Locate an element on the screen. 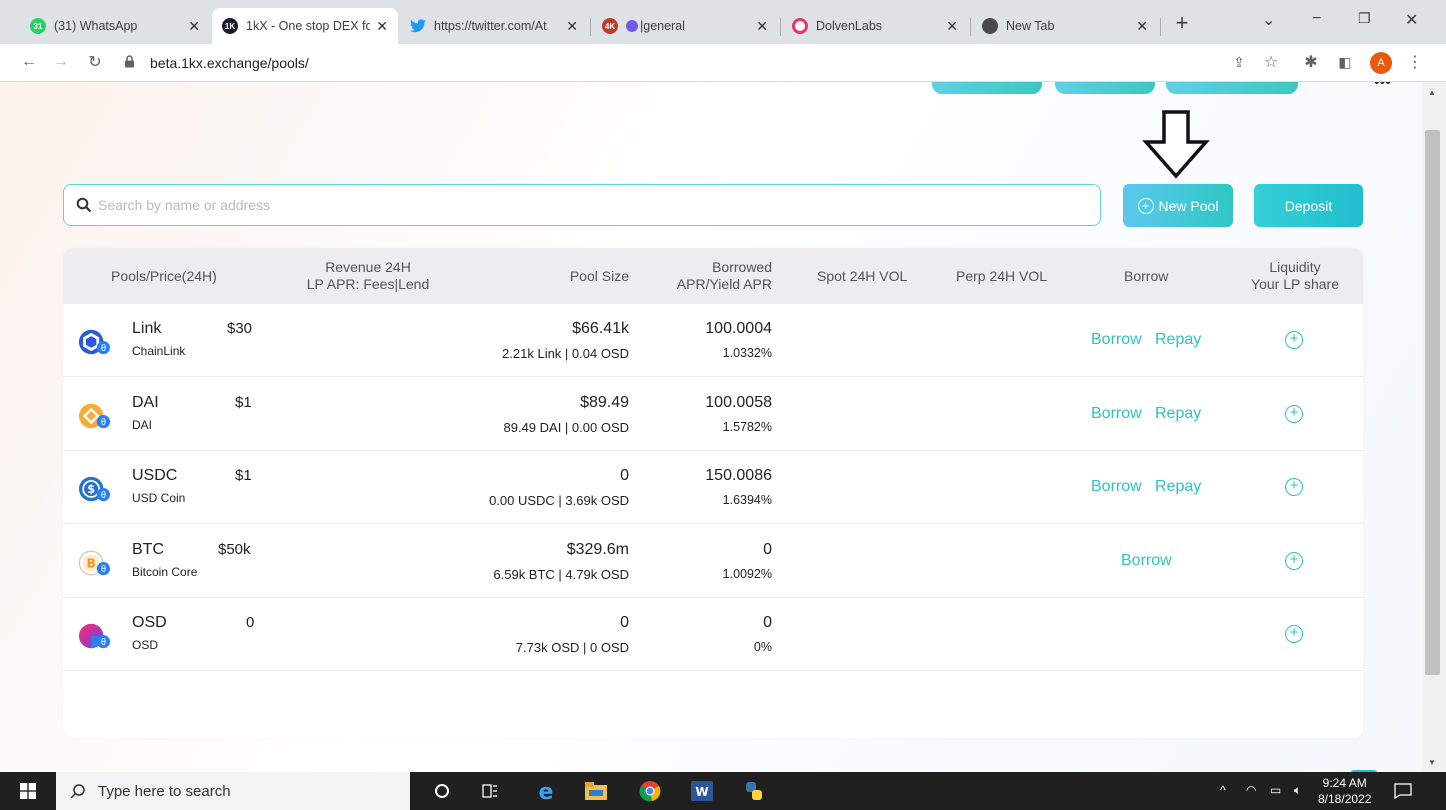 Image resolution: width=1446 pixels, height=810 pixels. battery-icon: ▭ is located at coordinates (1275, 790).